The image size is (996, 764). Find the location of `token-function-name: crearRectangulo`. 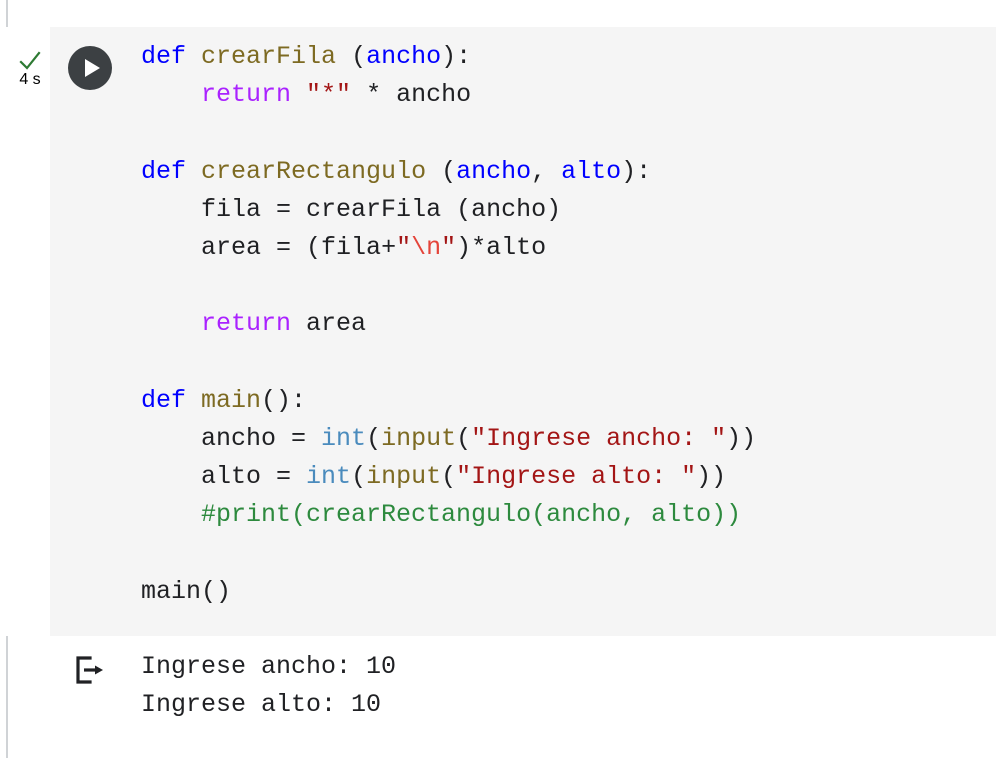

token-function-name: crearRectangulo is located at coordinates (314, 171).